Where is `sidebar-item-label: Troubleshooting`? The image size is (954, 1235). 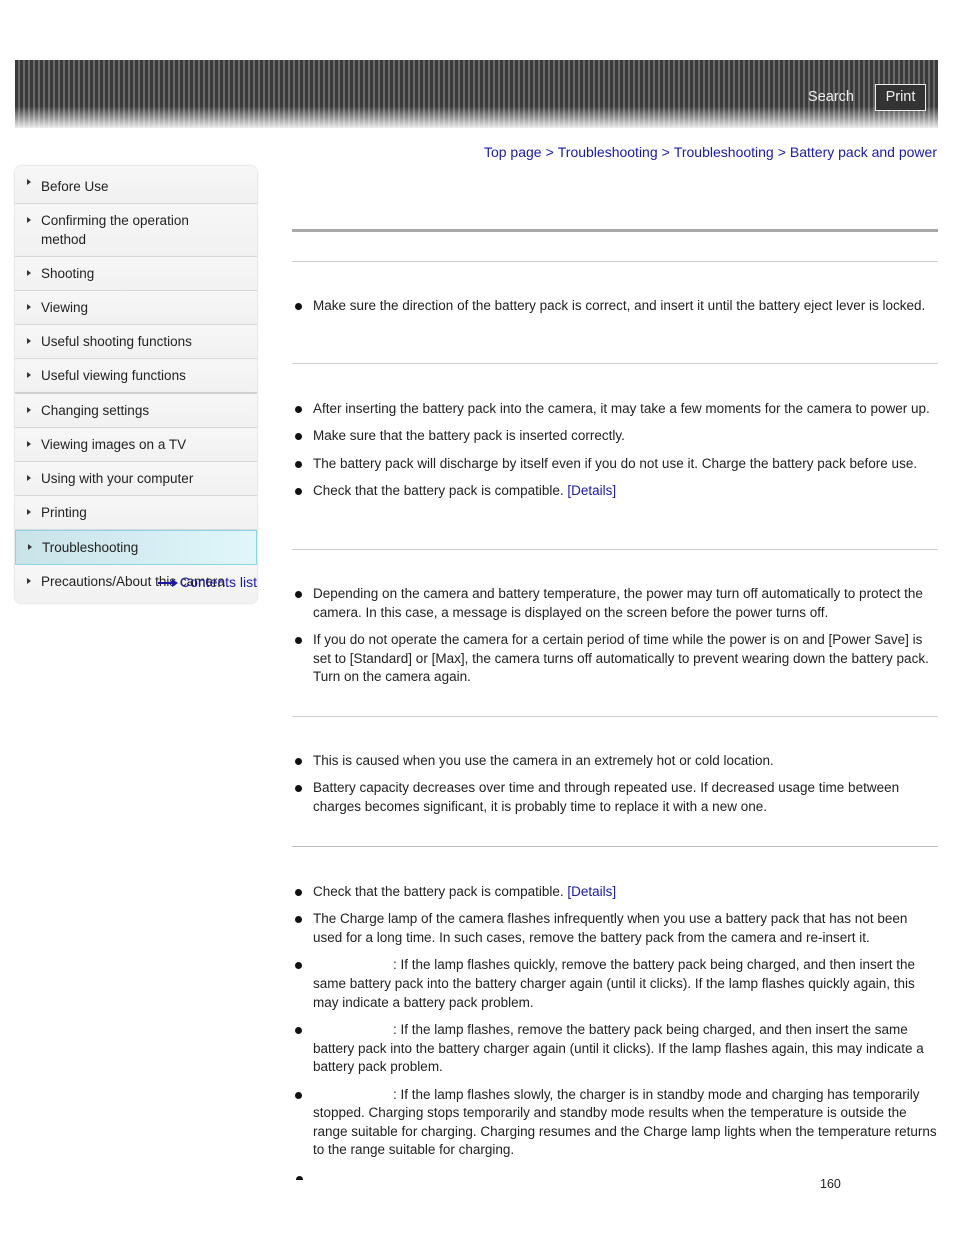
sidebar-item-label: Troubleshooting is located at coordinates (90, 547).